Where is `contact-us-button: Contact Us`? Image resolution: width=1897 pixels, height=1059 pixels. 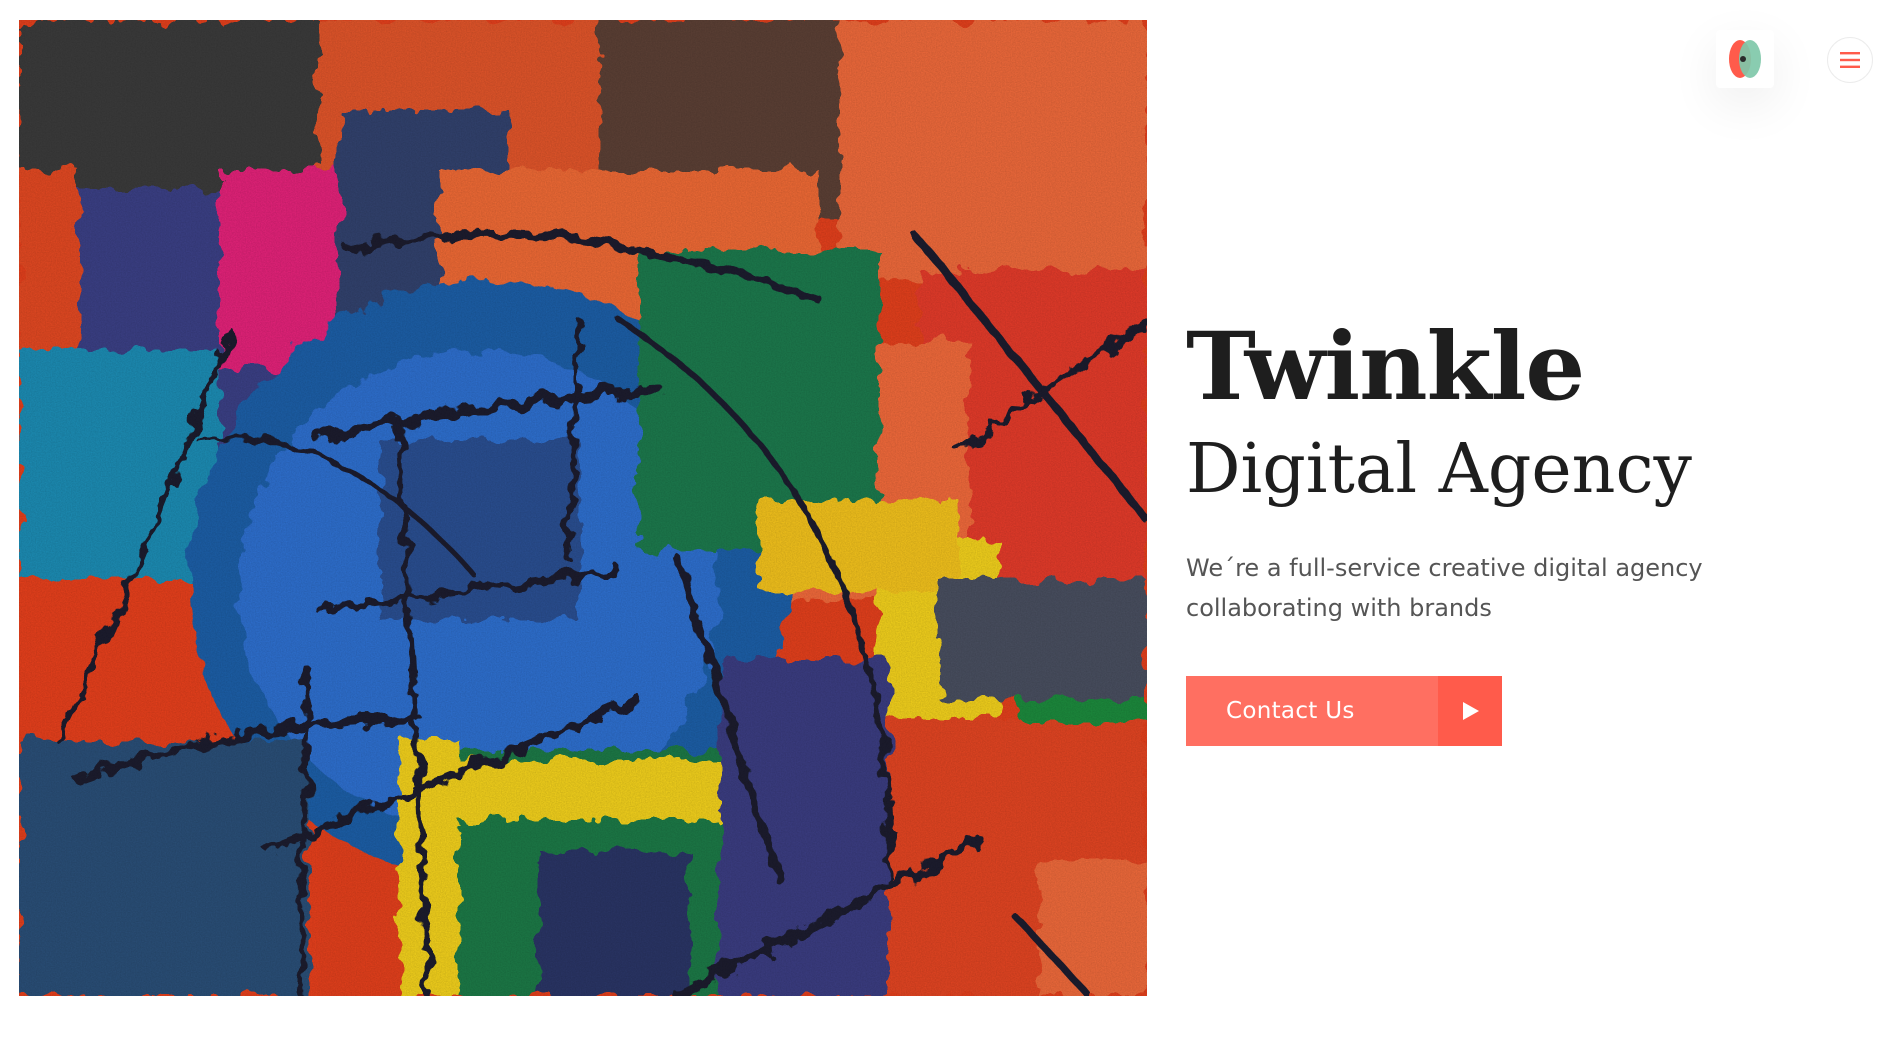 contact-us-button: Contact Us is located at coordinates (1344, 711).